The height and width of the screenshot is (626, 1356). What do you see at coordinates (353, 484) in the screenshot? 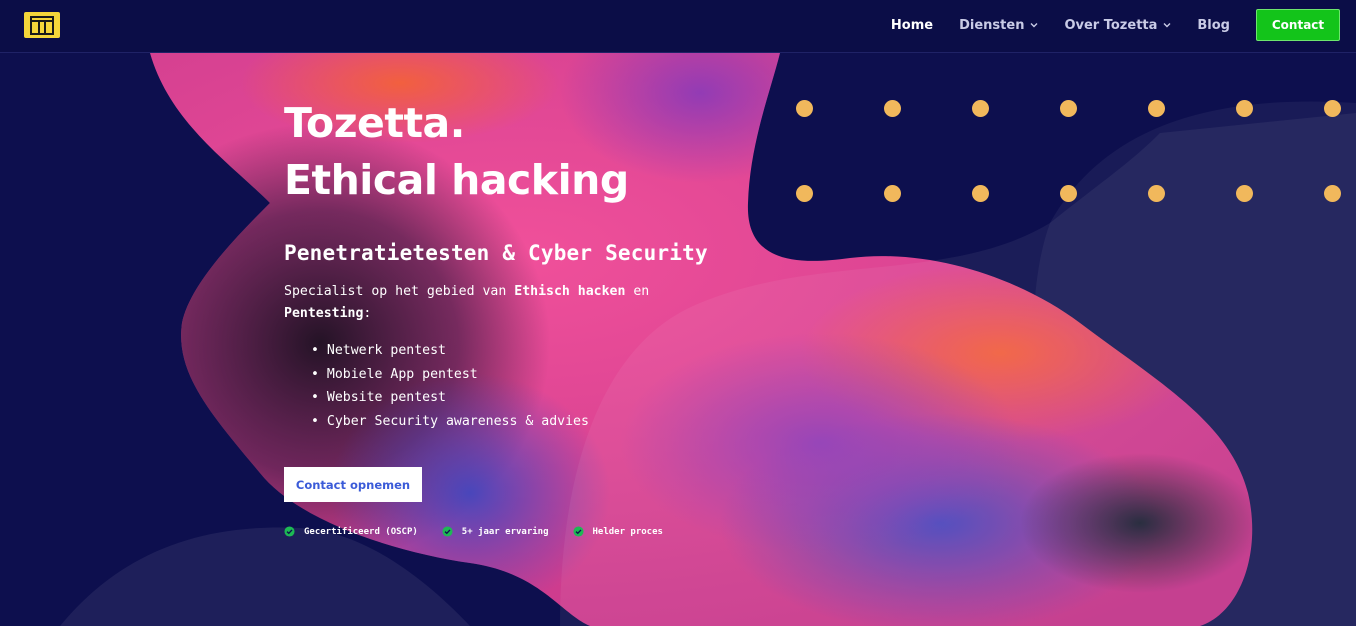
I see `contact-opnemen-button: Contact opnemen` at bounding box center [353, 484].